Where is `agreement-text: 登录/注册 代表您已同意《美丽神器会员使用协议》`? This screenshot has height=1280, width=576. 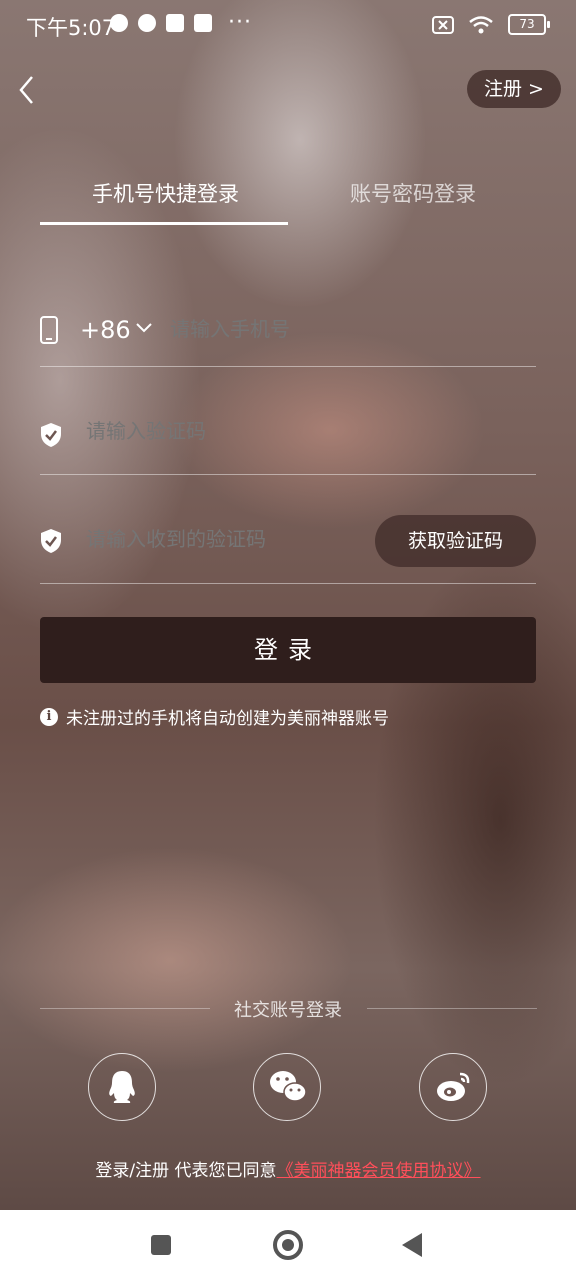 agreement-text: 登录/注册 代表您已同意《美丽神器会员使用协议》 is located at coordinates (288, 1168).